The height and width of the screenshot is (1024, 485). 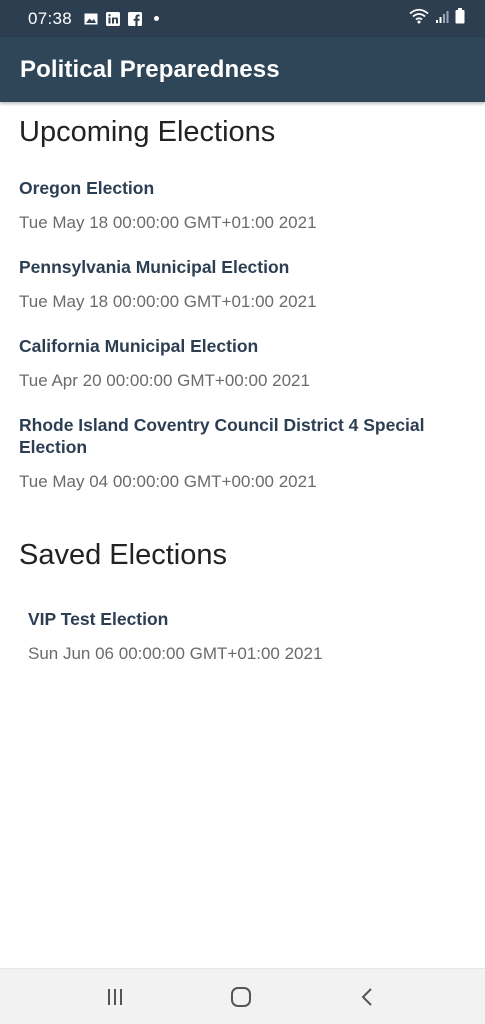 What do you see at coordinates (50, 18) in the screenshot?
I see `status-time: 07:38` at bounding box center [50, 18].